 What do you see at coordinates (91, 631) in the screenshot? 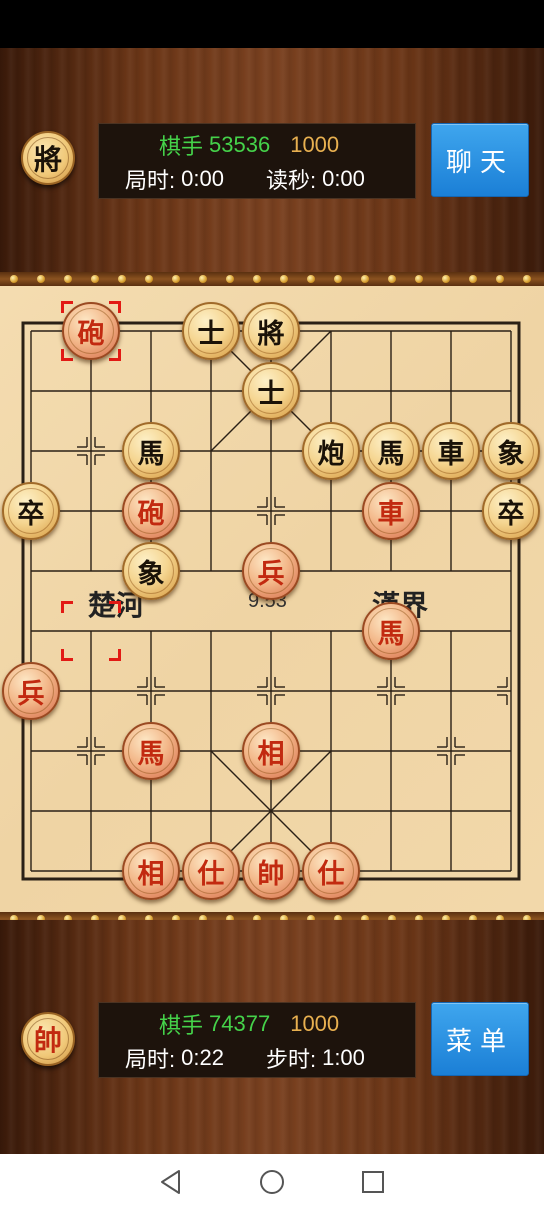
I see `selection-marker` at bounding box center [91, 631].